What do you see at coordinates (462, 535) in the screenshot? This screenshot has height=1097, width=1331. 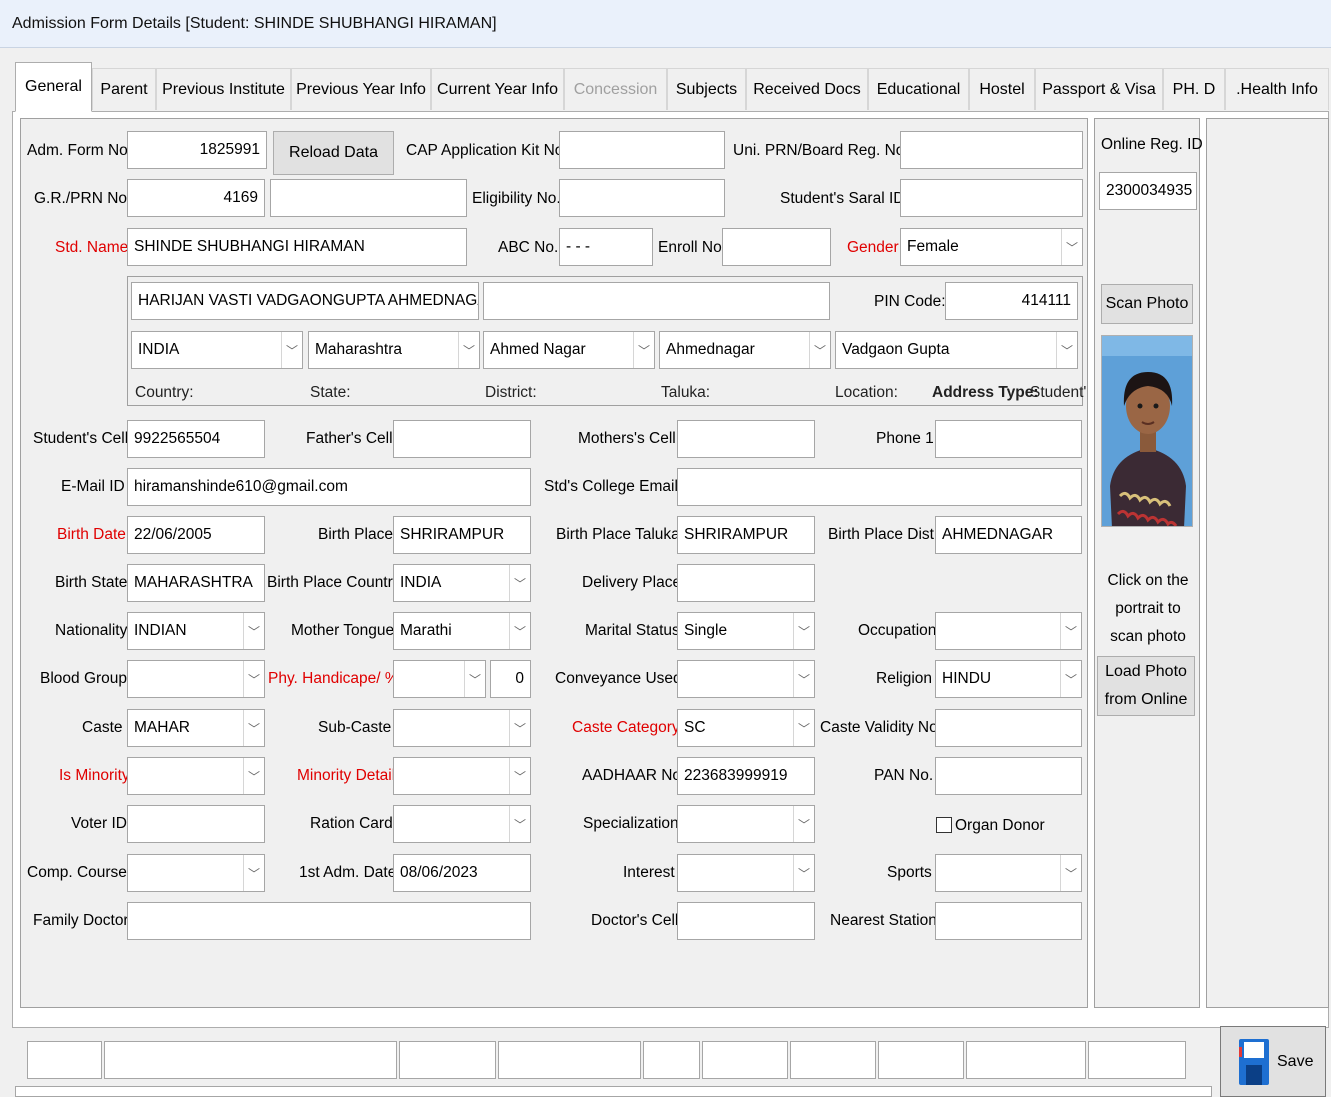 I see `birth-place-field: SHRIRAMPUR` at bounding box center [462, 535].